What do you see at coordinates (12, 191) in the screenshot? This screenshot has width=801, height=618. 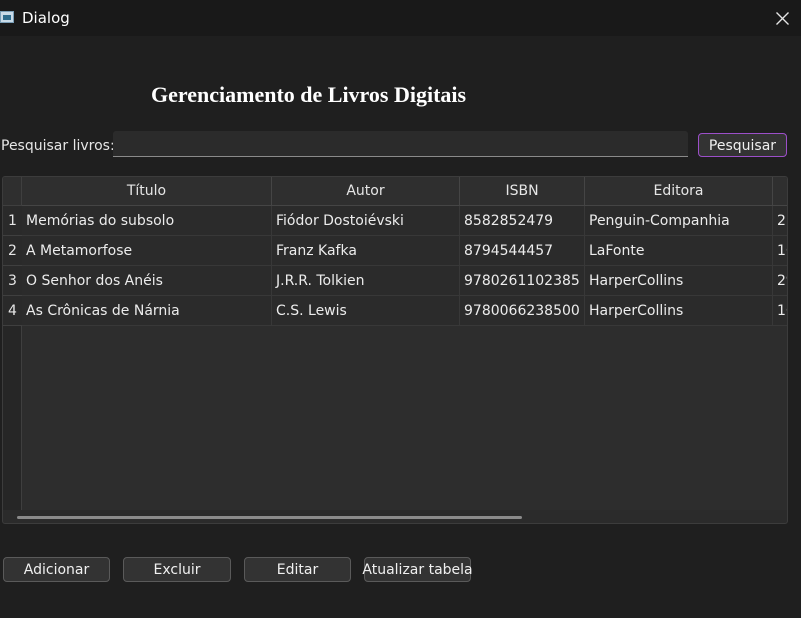 I see `table-corner-button` at bounding box center [12, 191].